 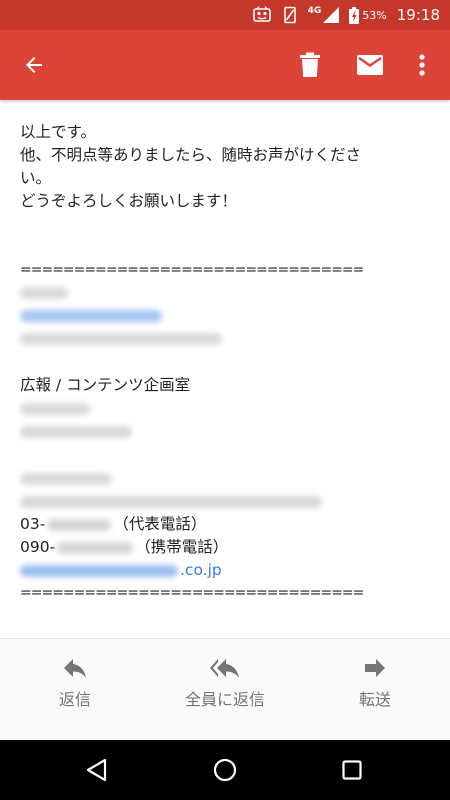 What do you see at coordinates (192, 270) in the screenshot?
I see `signature-rule-top: ================================` at bounding box center [192, 270].